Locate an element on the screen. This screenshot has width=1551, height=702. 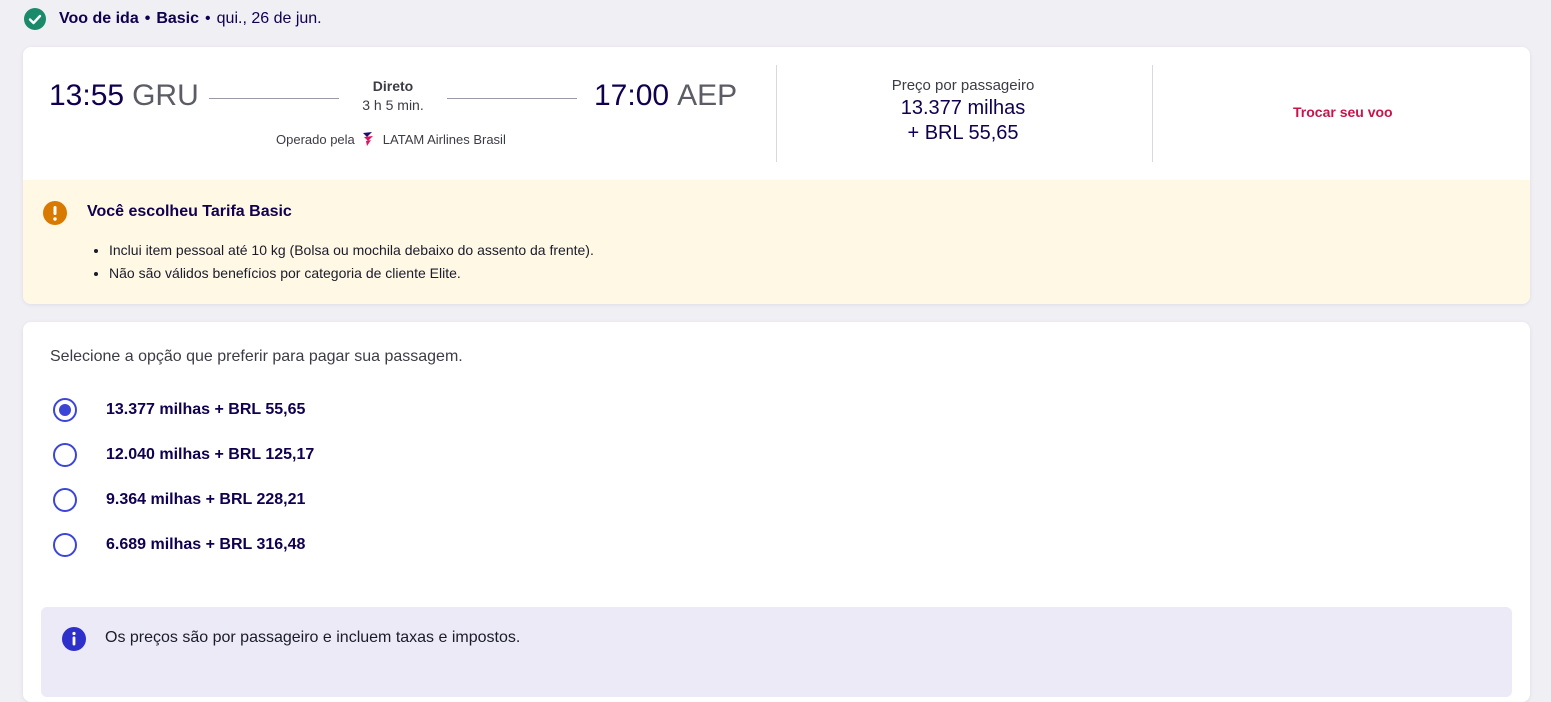
operated-by-label: Operado pela is located at coordinates (315, 139).